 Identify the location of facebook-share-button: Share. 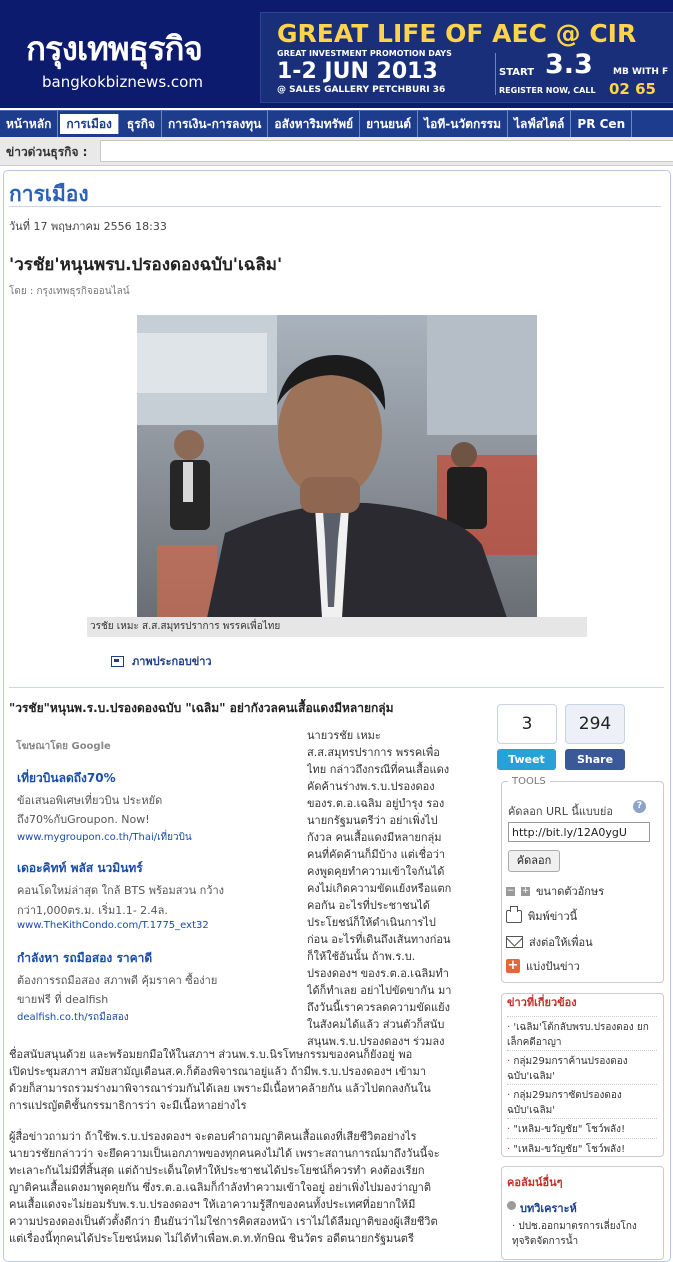
(595, 759).